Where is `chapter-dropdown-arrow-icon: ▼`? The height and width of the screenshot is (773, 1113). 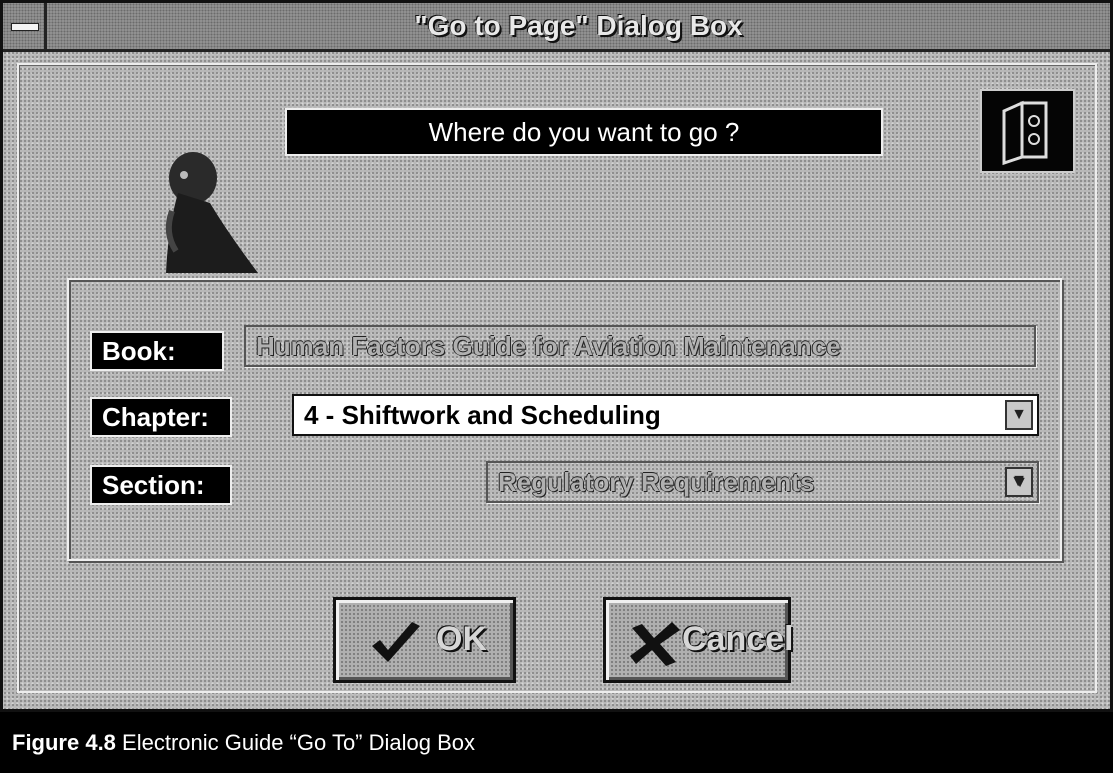 chapter-dropdown-arrow-icon: ▼ is located at coordinates (1019, 415).